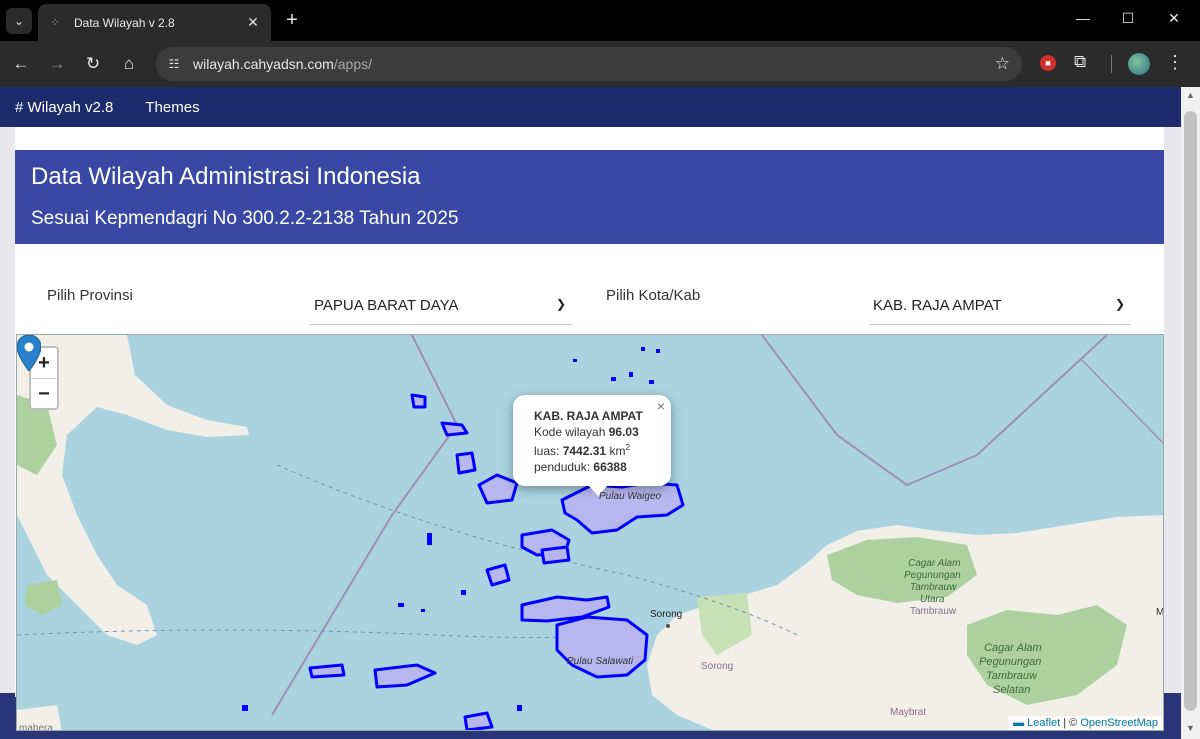 The image size is (1200, 739). Describe the element at coordinates (668, 626) in the screenshot. I see `sorong-city-dot` at that location.